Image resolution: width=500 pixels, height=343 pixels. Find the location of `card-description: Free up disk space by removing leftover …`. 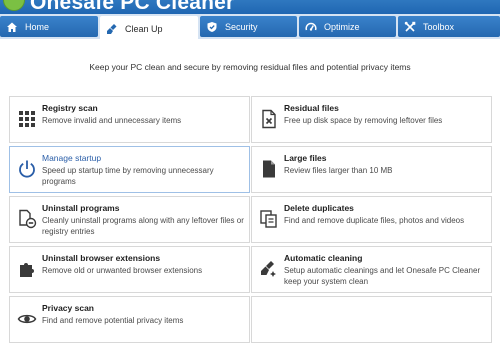

card-description: Free up disk space by removing leftover … is located at coordinates (363, 120).